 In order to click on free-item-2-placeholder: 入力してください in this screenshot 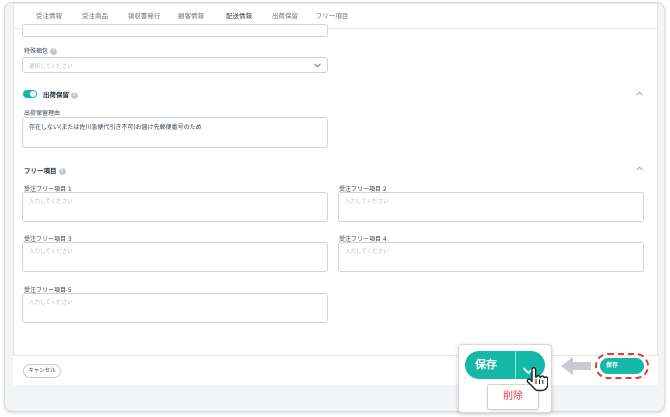, I will do `click(367, 202)`.